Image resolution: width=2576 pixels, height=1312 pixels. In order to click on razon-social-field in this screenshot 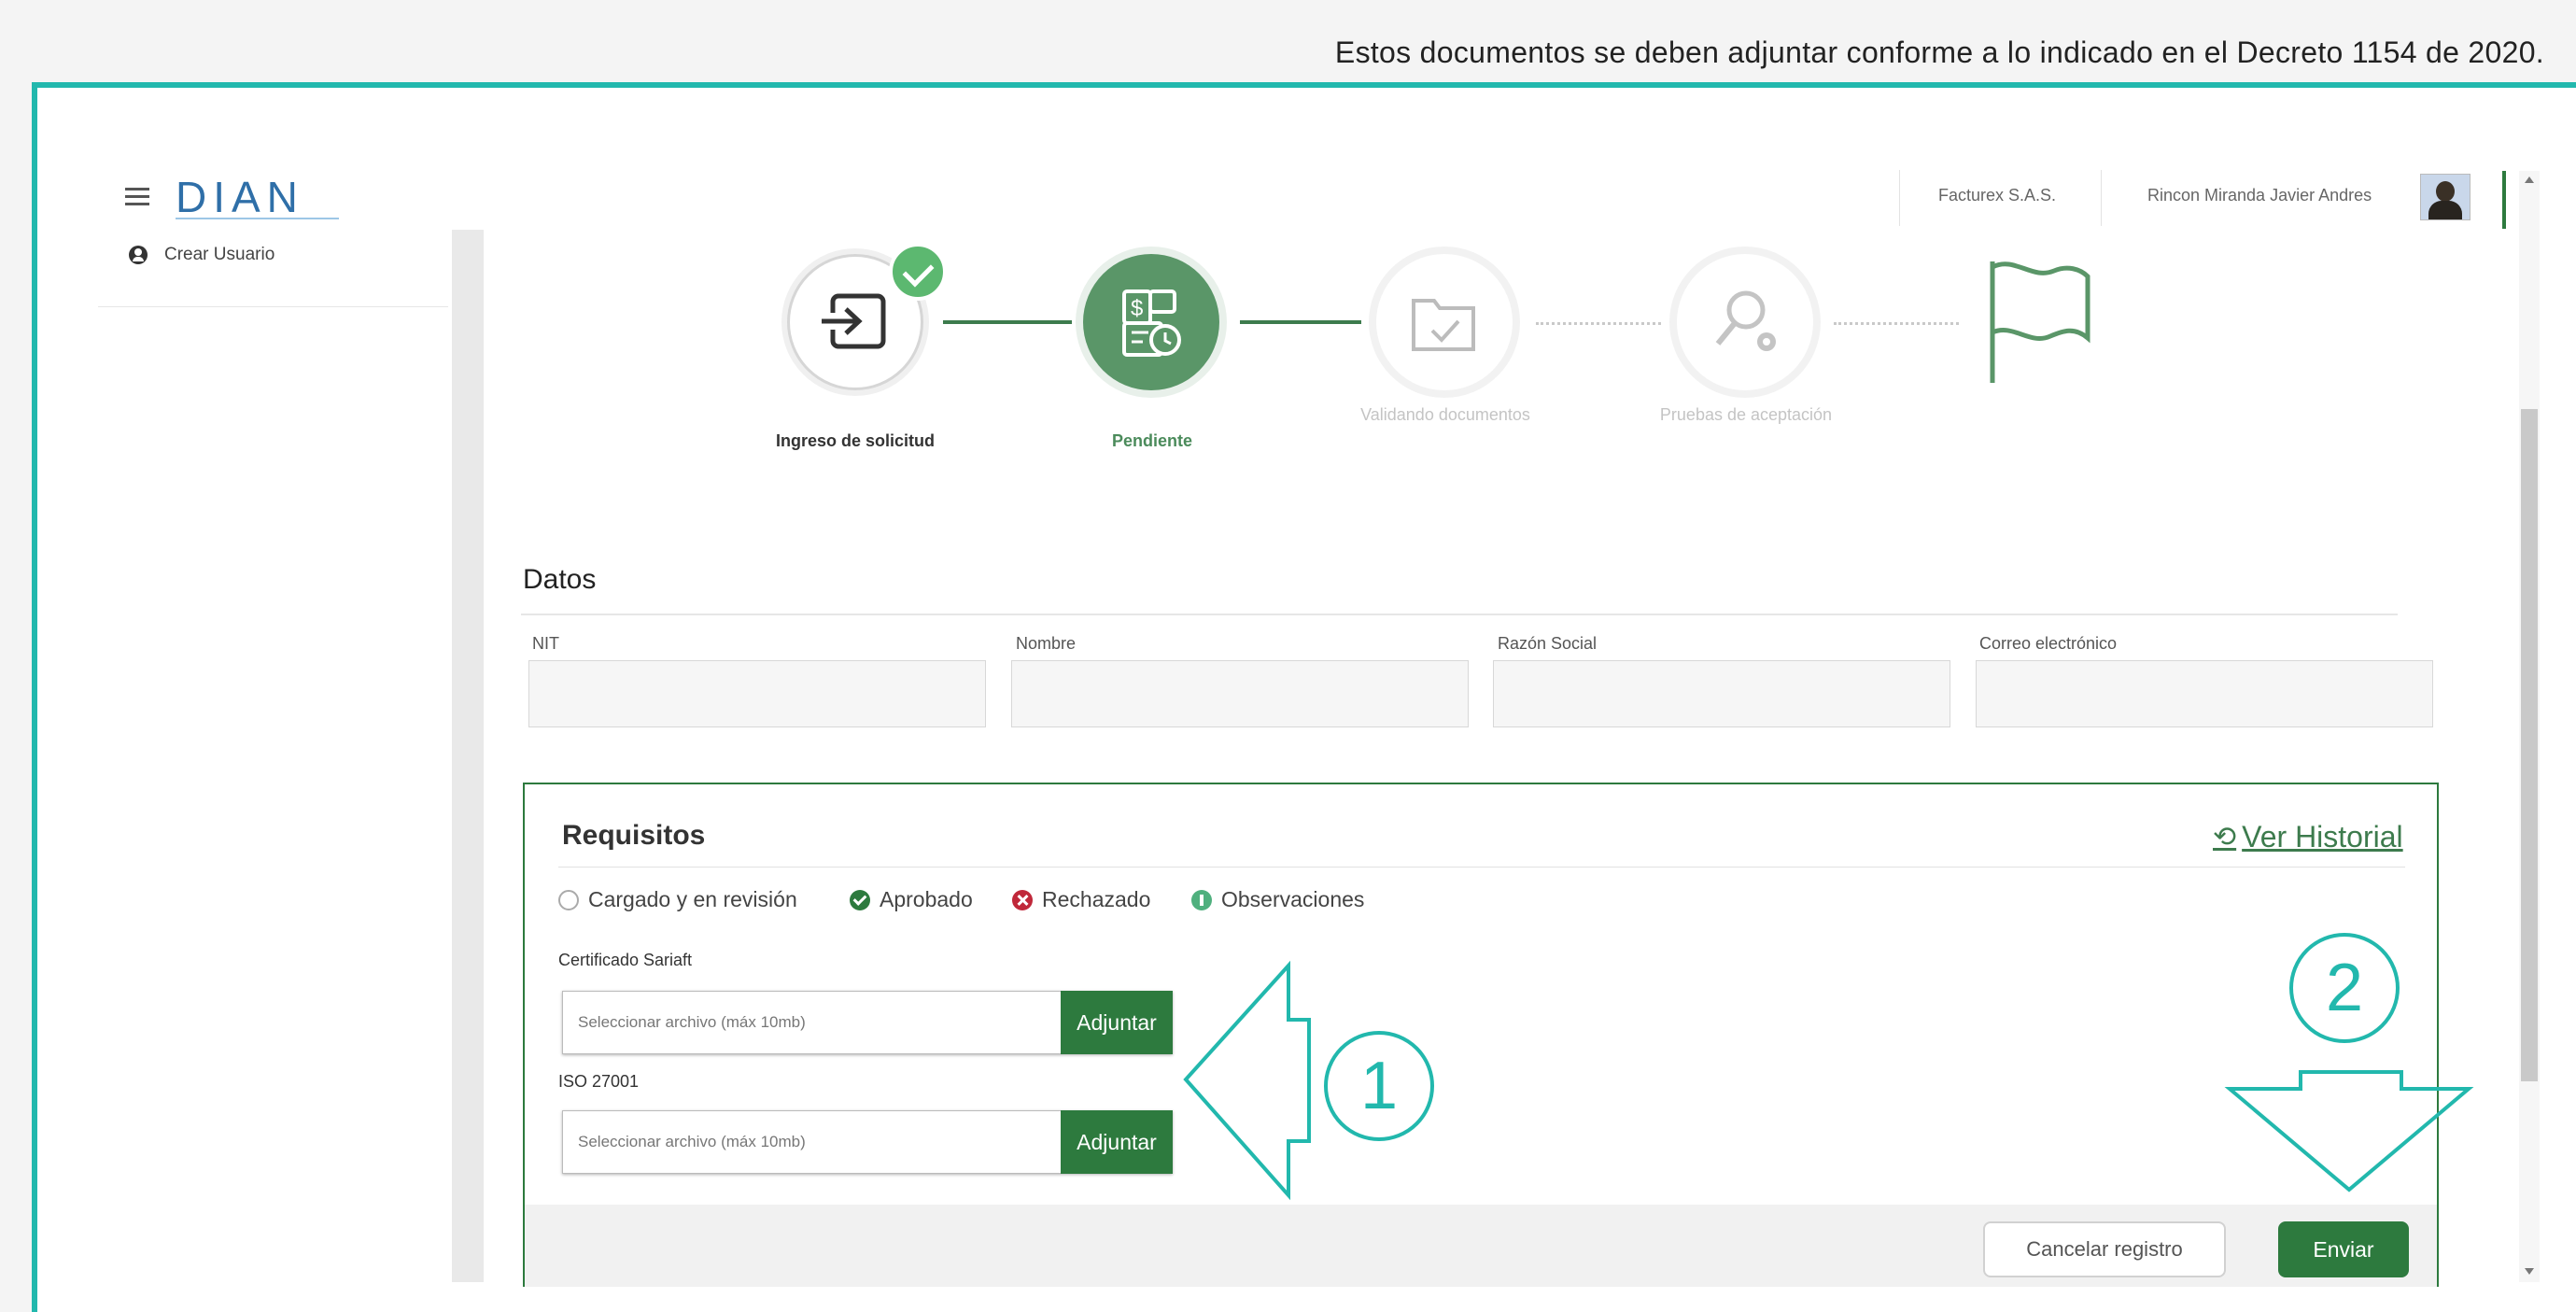, I will do `click(1721, 693)`.